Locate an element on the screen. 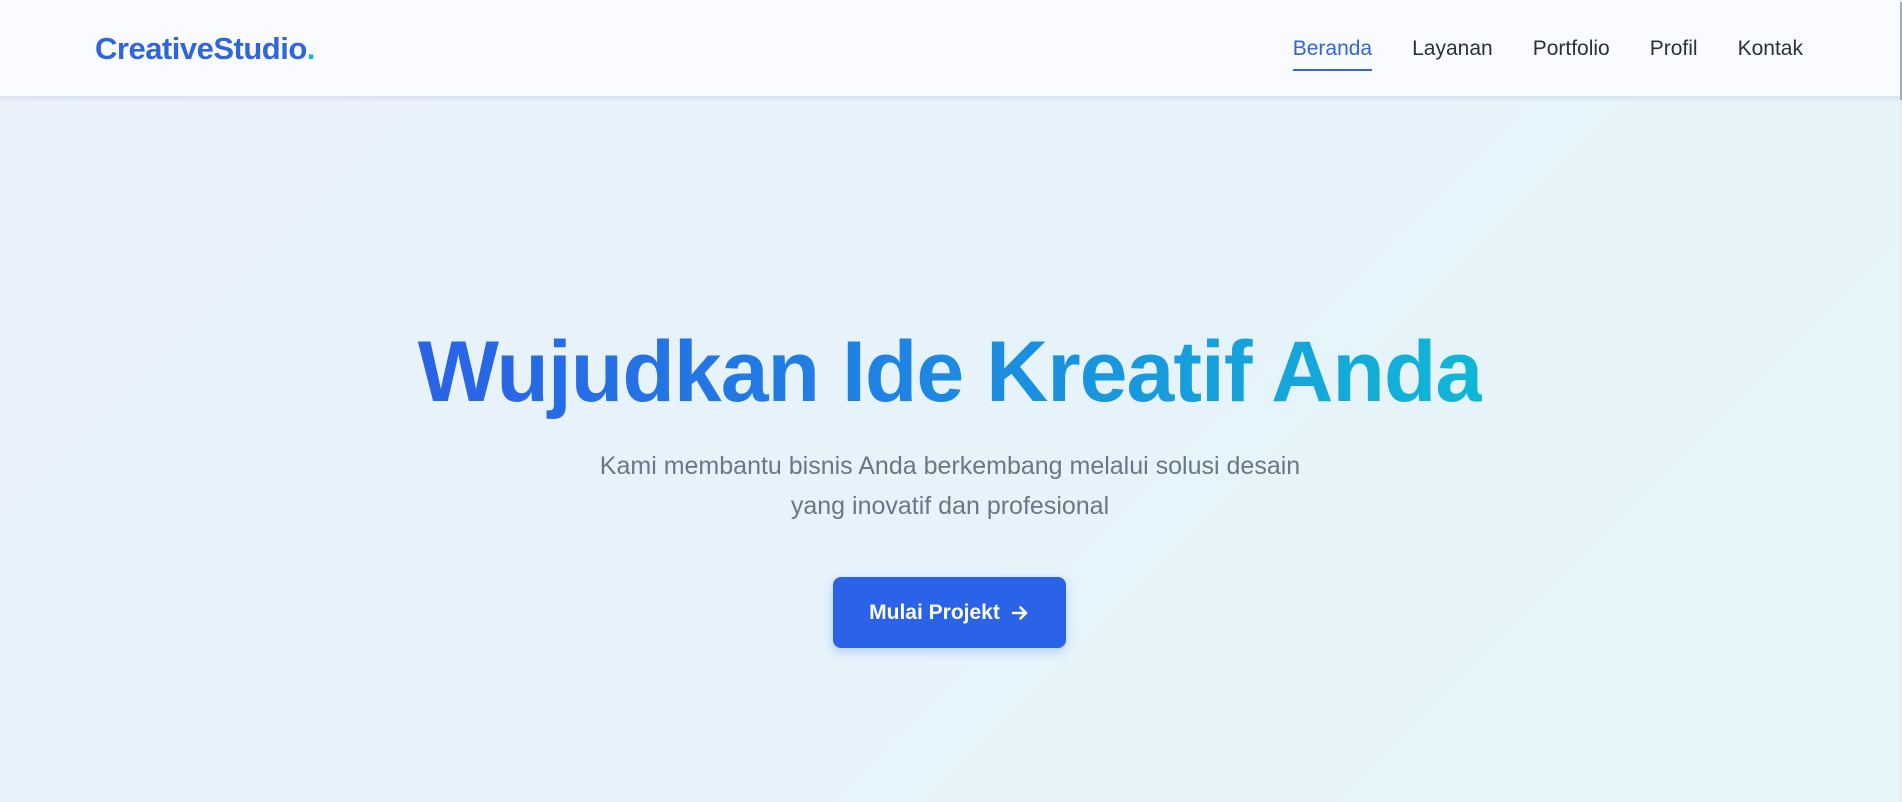 Image resolution: width=1902 pixels, height=802 pixels. hero-title-text: Wujudkan Ide Kreatif Anda is located at coordinates (950, 372).